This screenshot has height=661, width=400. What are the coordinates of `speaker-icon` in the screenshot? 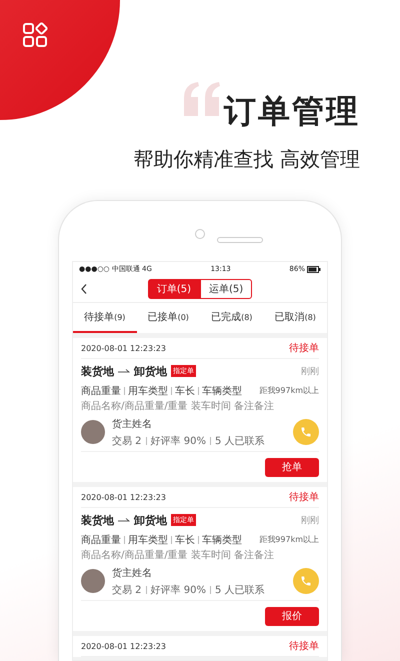 It's located at (240, 240).